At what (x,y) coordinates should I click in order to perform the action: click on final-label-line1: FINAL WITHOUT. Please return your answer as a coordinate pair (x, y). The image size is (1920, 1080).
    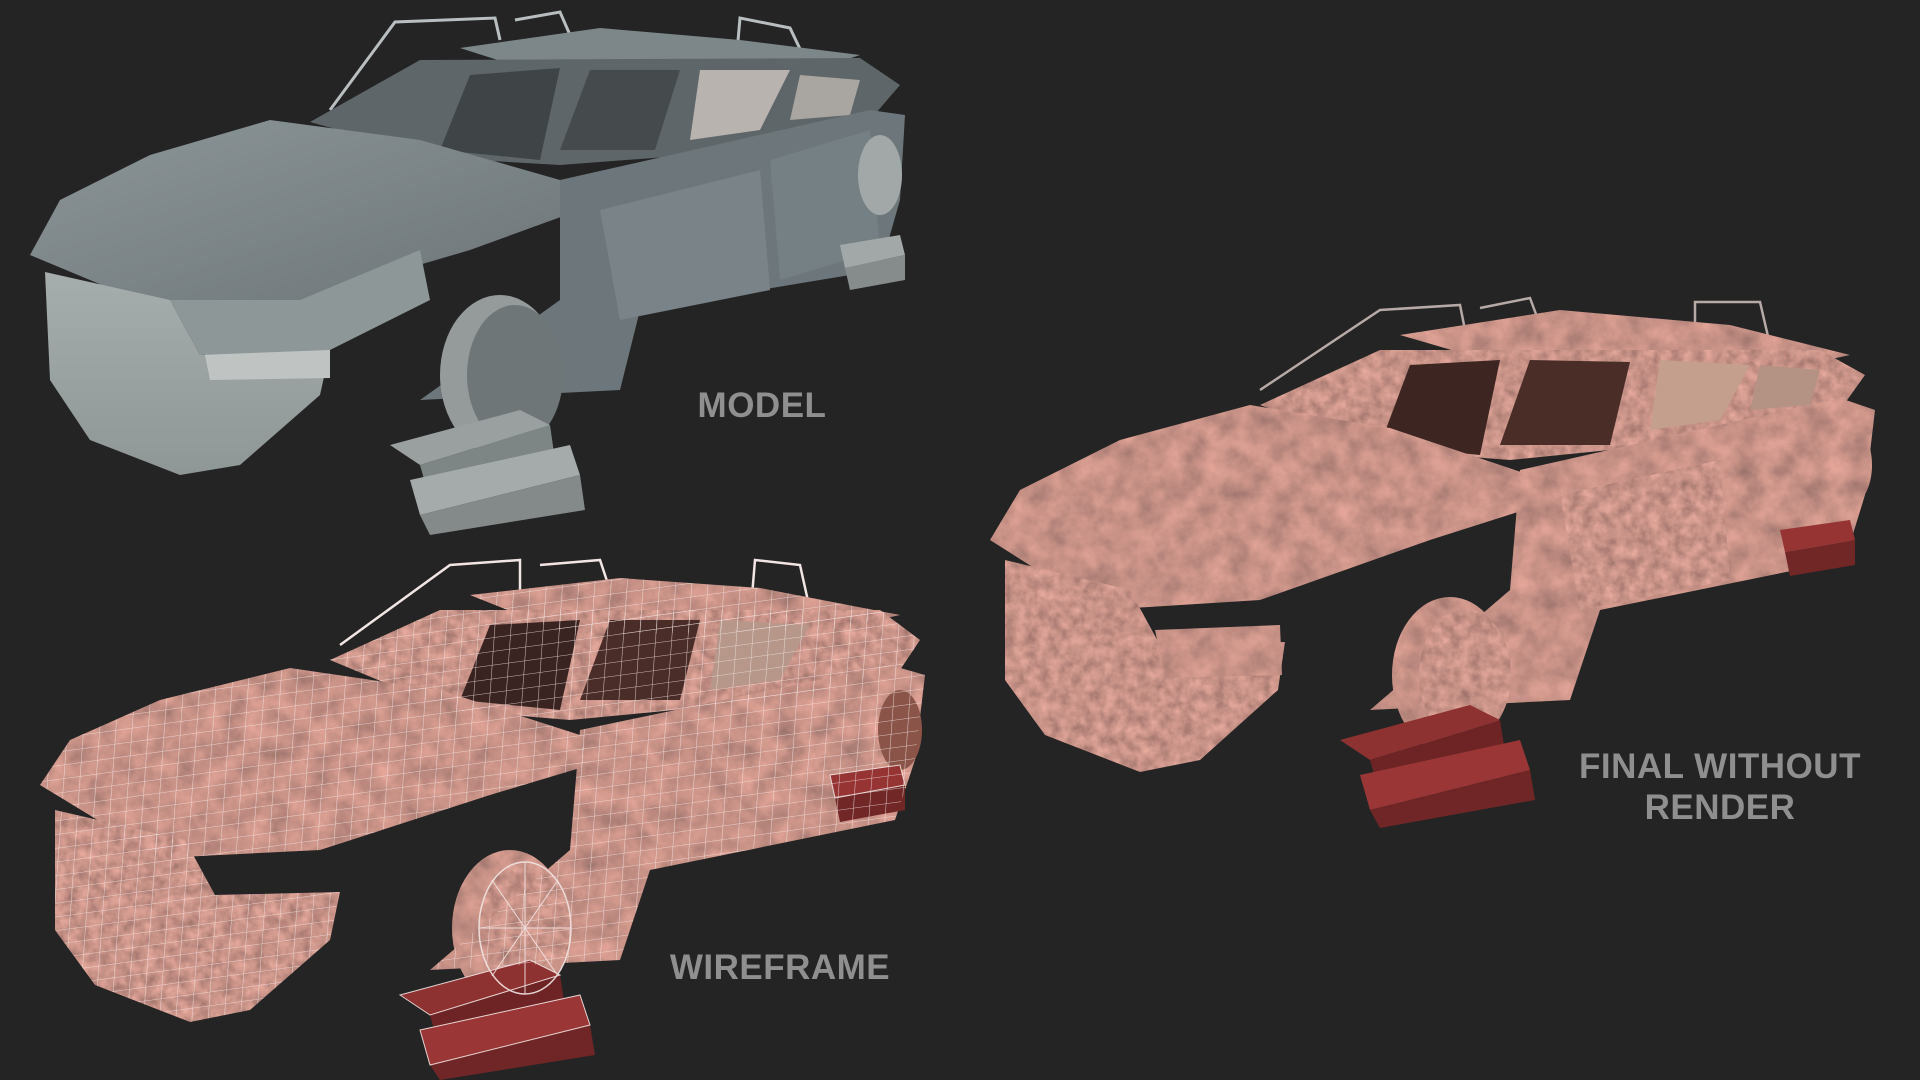
    Looking at the image, I should click on (1720, 766).